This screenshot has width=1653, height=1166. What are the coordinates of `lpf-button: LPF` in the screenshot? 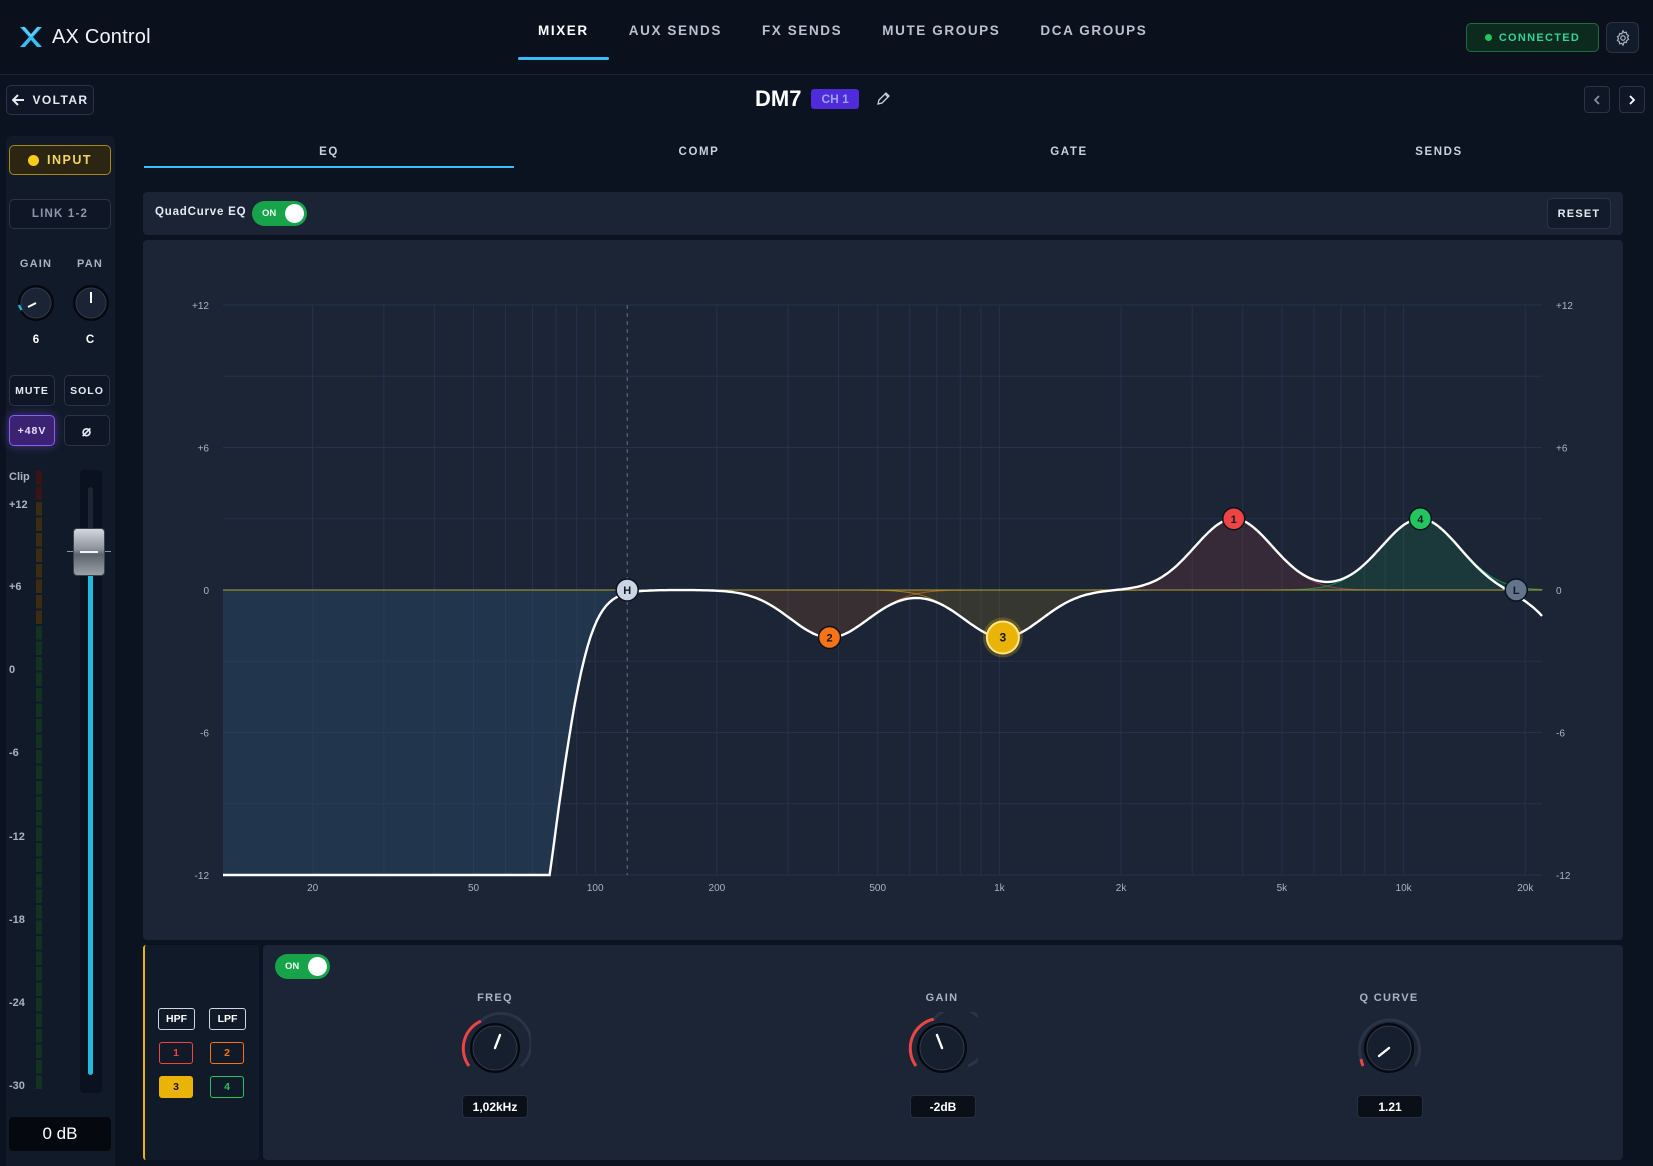 It's located at (227, 1019).